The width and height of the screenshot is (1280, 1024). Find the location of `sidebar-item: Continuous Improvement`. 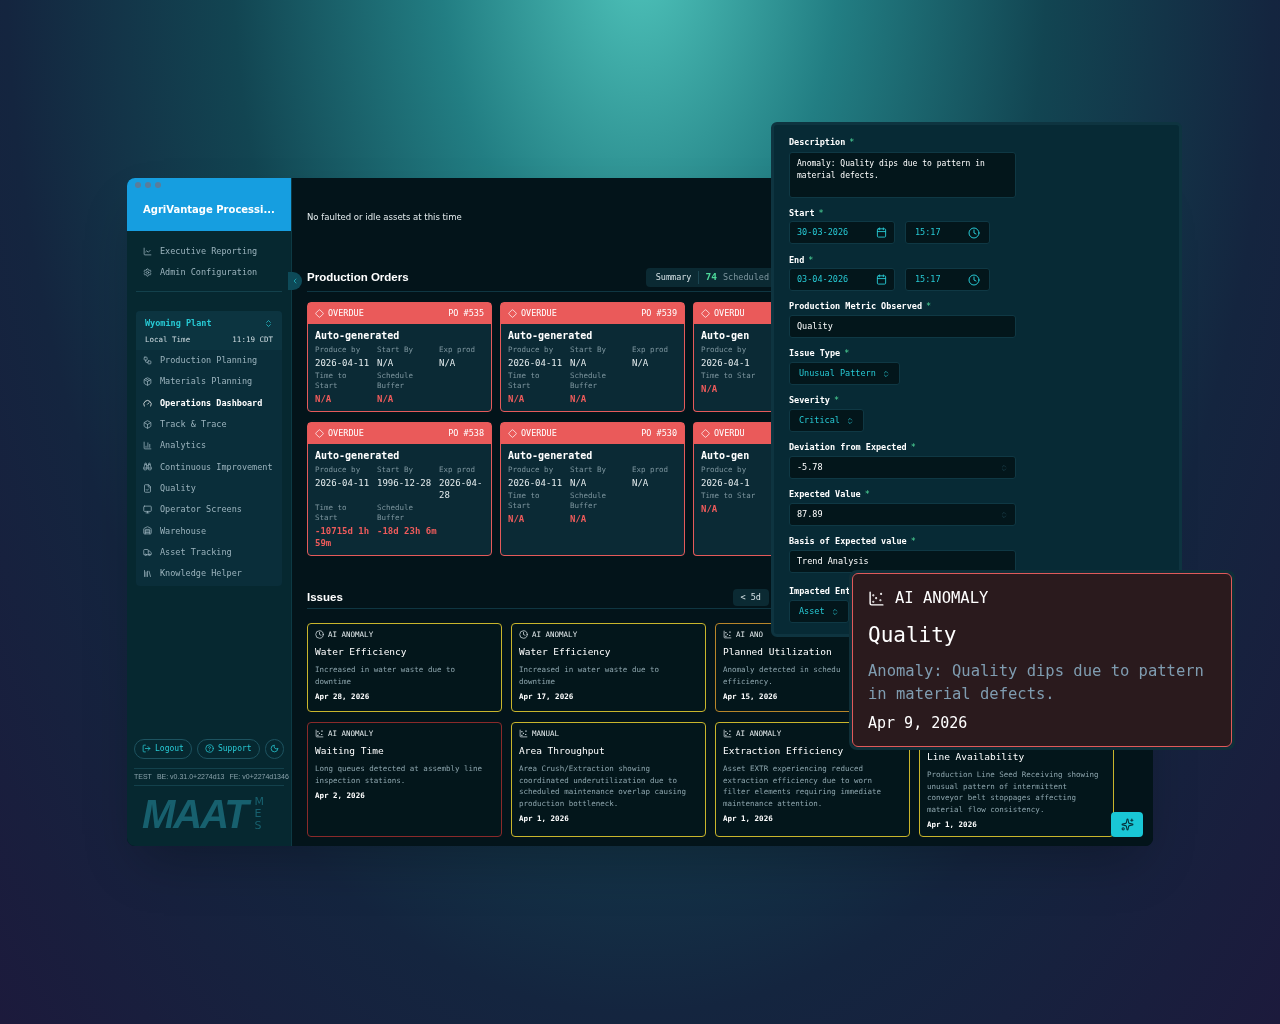

sidebar-item: Continuous Improvement is located at coordinates (209, 467).